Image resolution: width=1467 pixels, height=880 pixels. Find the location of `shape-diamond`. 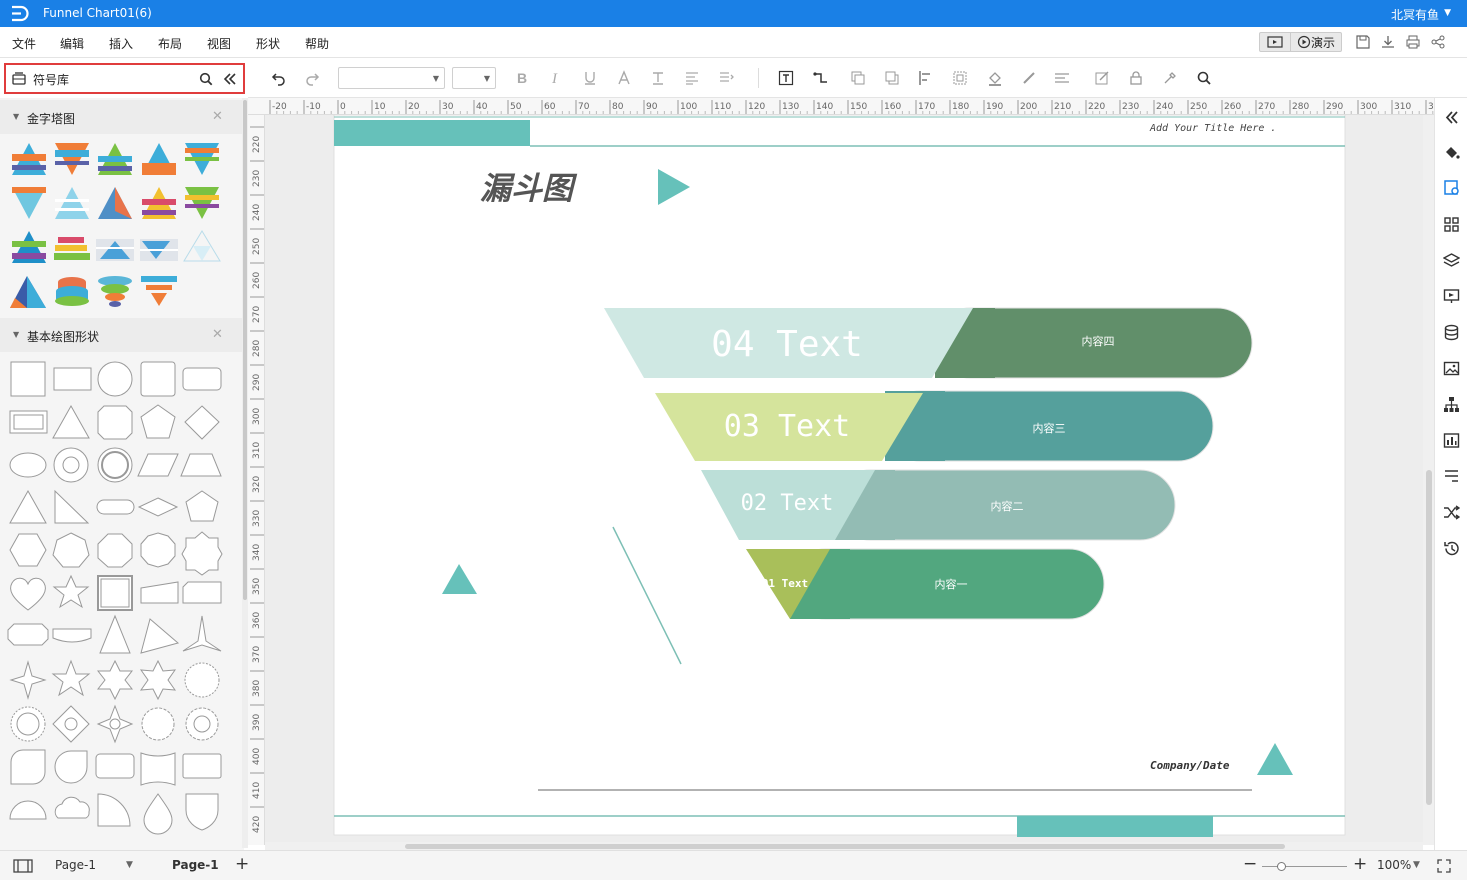

shape-diamond is located at coordinates (202, 422).